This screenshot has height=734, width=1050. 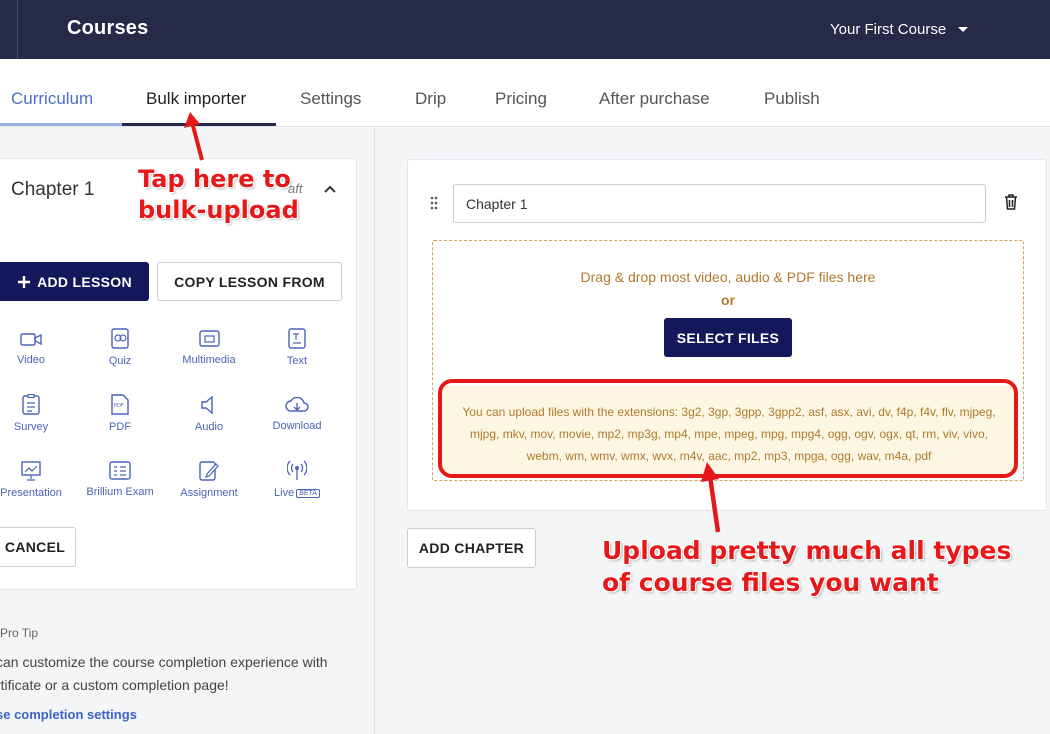 What do you see at coordinates (792, 99) in the screenshot?
I see `tab-publish: Publish` at bounding box center [792, 99].